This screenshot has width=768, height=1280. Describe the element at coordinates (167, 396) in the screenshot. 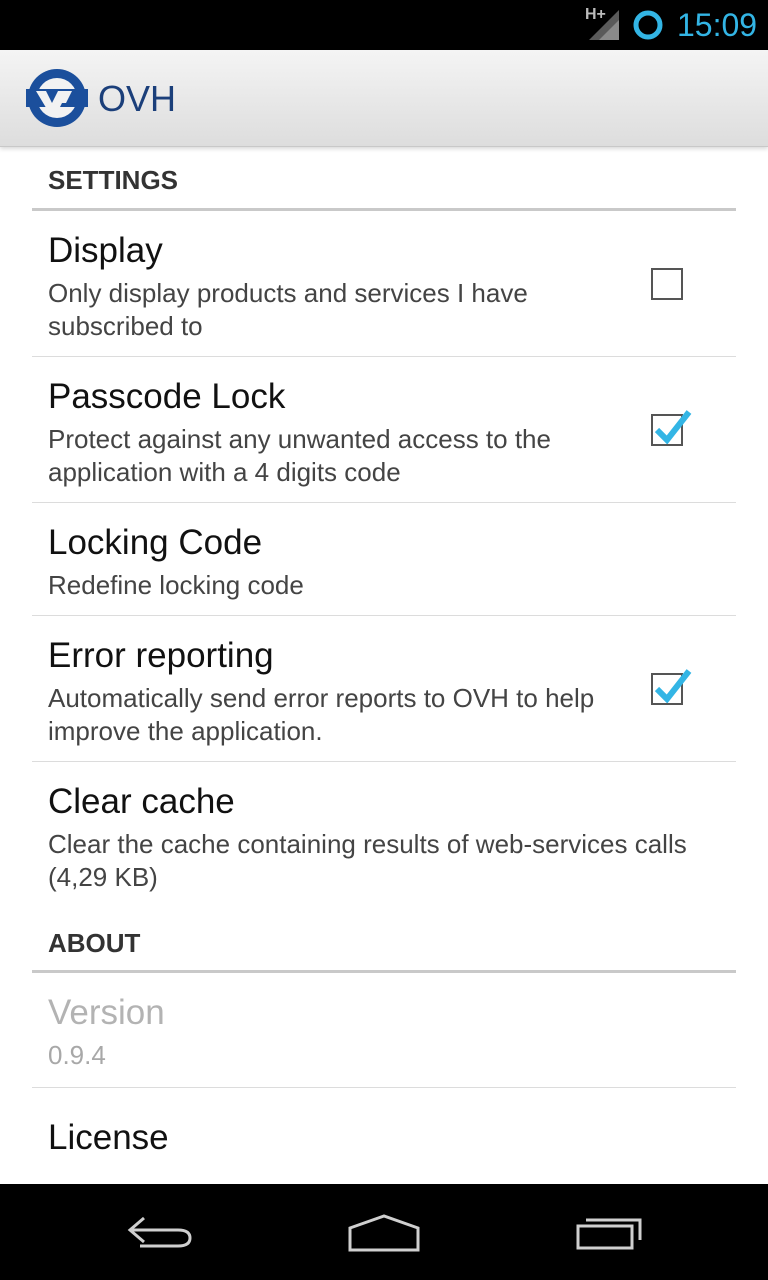

I see `pref-title: Passcode Lock` at that location.